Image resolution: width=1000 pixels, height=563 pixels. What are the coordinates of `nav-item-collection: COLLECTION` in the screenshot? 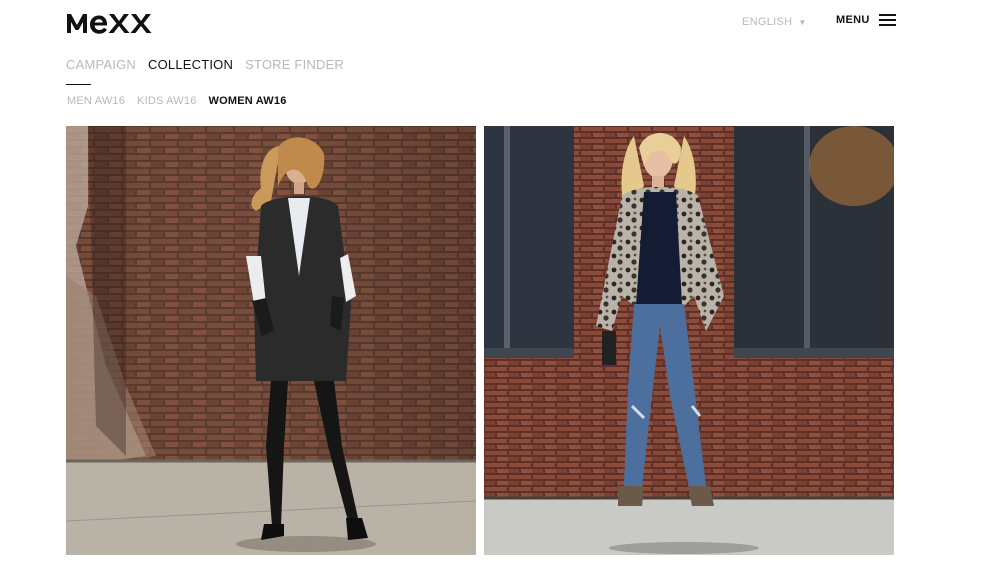 It's located at (190, 64).